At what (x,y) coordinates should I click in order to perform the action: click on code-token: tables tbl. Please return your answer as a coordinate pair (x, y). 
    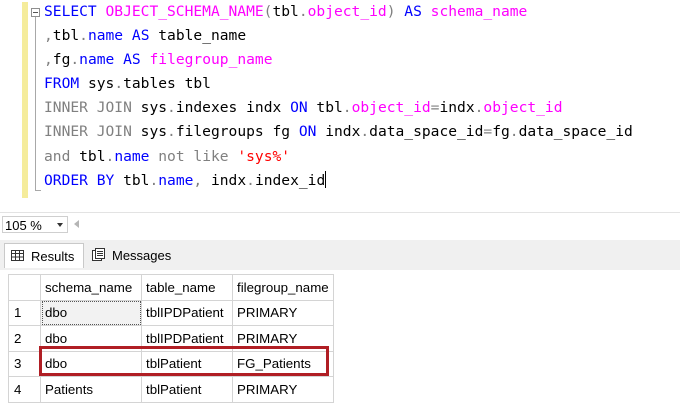
    Looking at the image, I should click on (167, 84).